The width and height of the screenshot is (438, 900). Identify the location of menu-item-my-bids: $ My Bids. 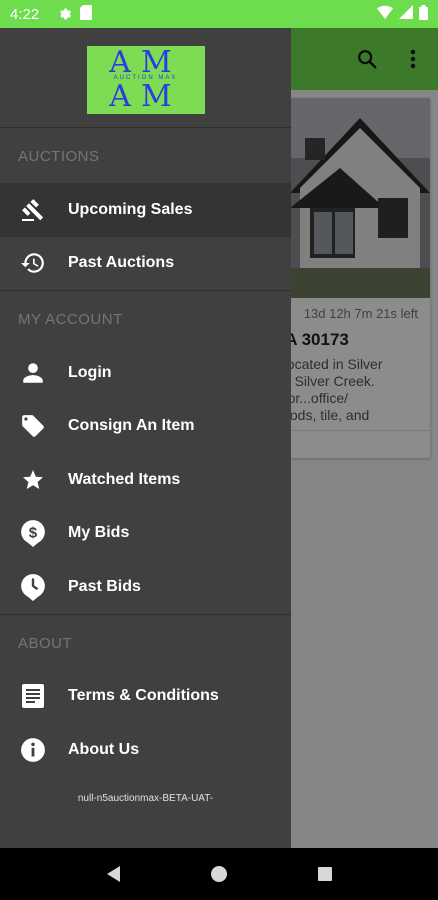
(145, 534).